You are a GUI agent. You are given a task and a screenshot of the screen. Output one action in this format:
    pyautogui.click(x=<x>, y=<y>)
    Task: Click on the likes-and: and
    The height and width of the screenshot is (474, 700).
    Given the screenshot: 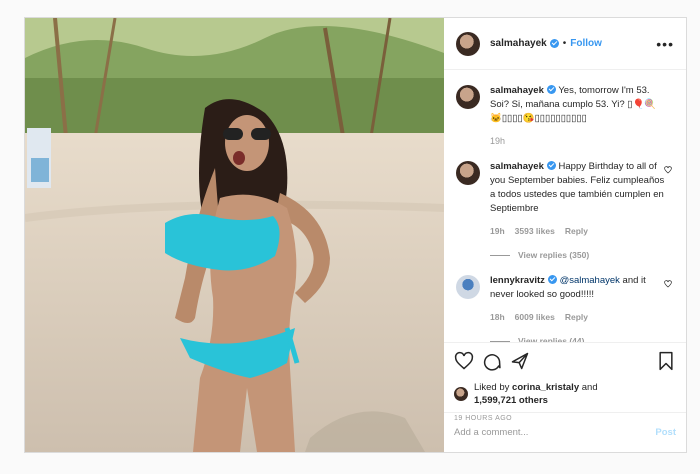 What is the action you would take?
    pyautogui.click(x=589, y=387)
    